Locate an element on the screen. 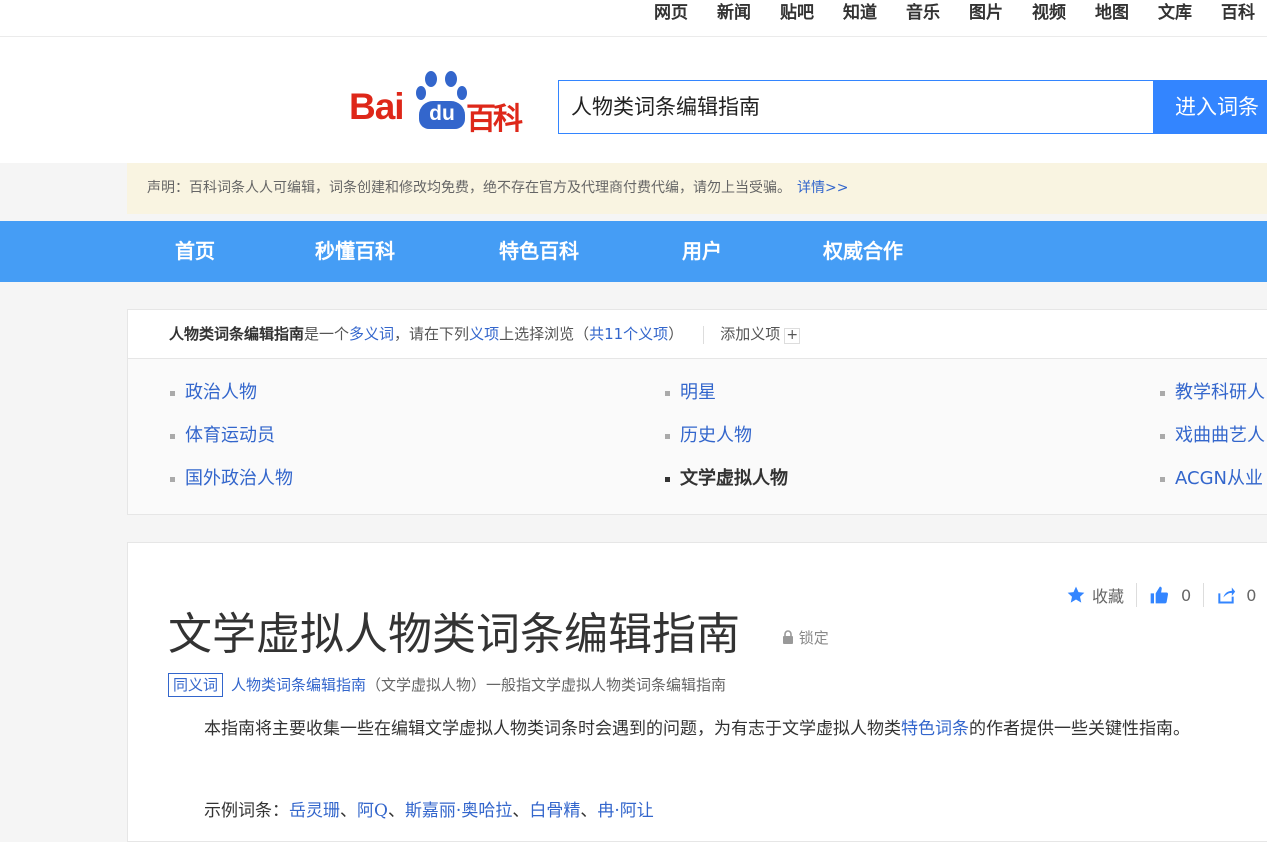 This screenshot has width=1267, height=842. baidu-baike-logo: Bai du 百科 is located at coordinates (441, 103).